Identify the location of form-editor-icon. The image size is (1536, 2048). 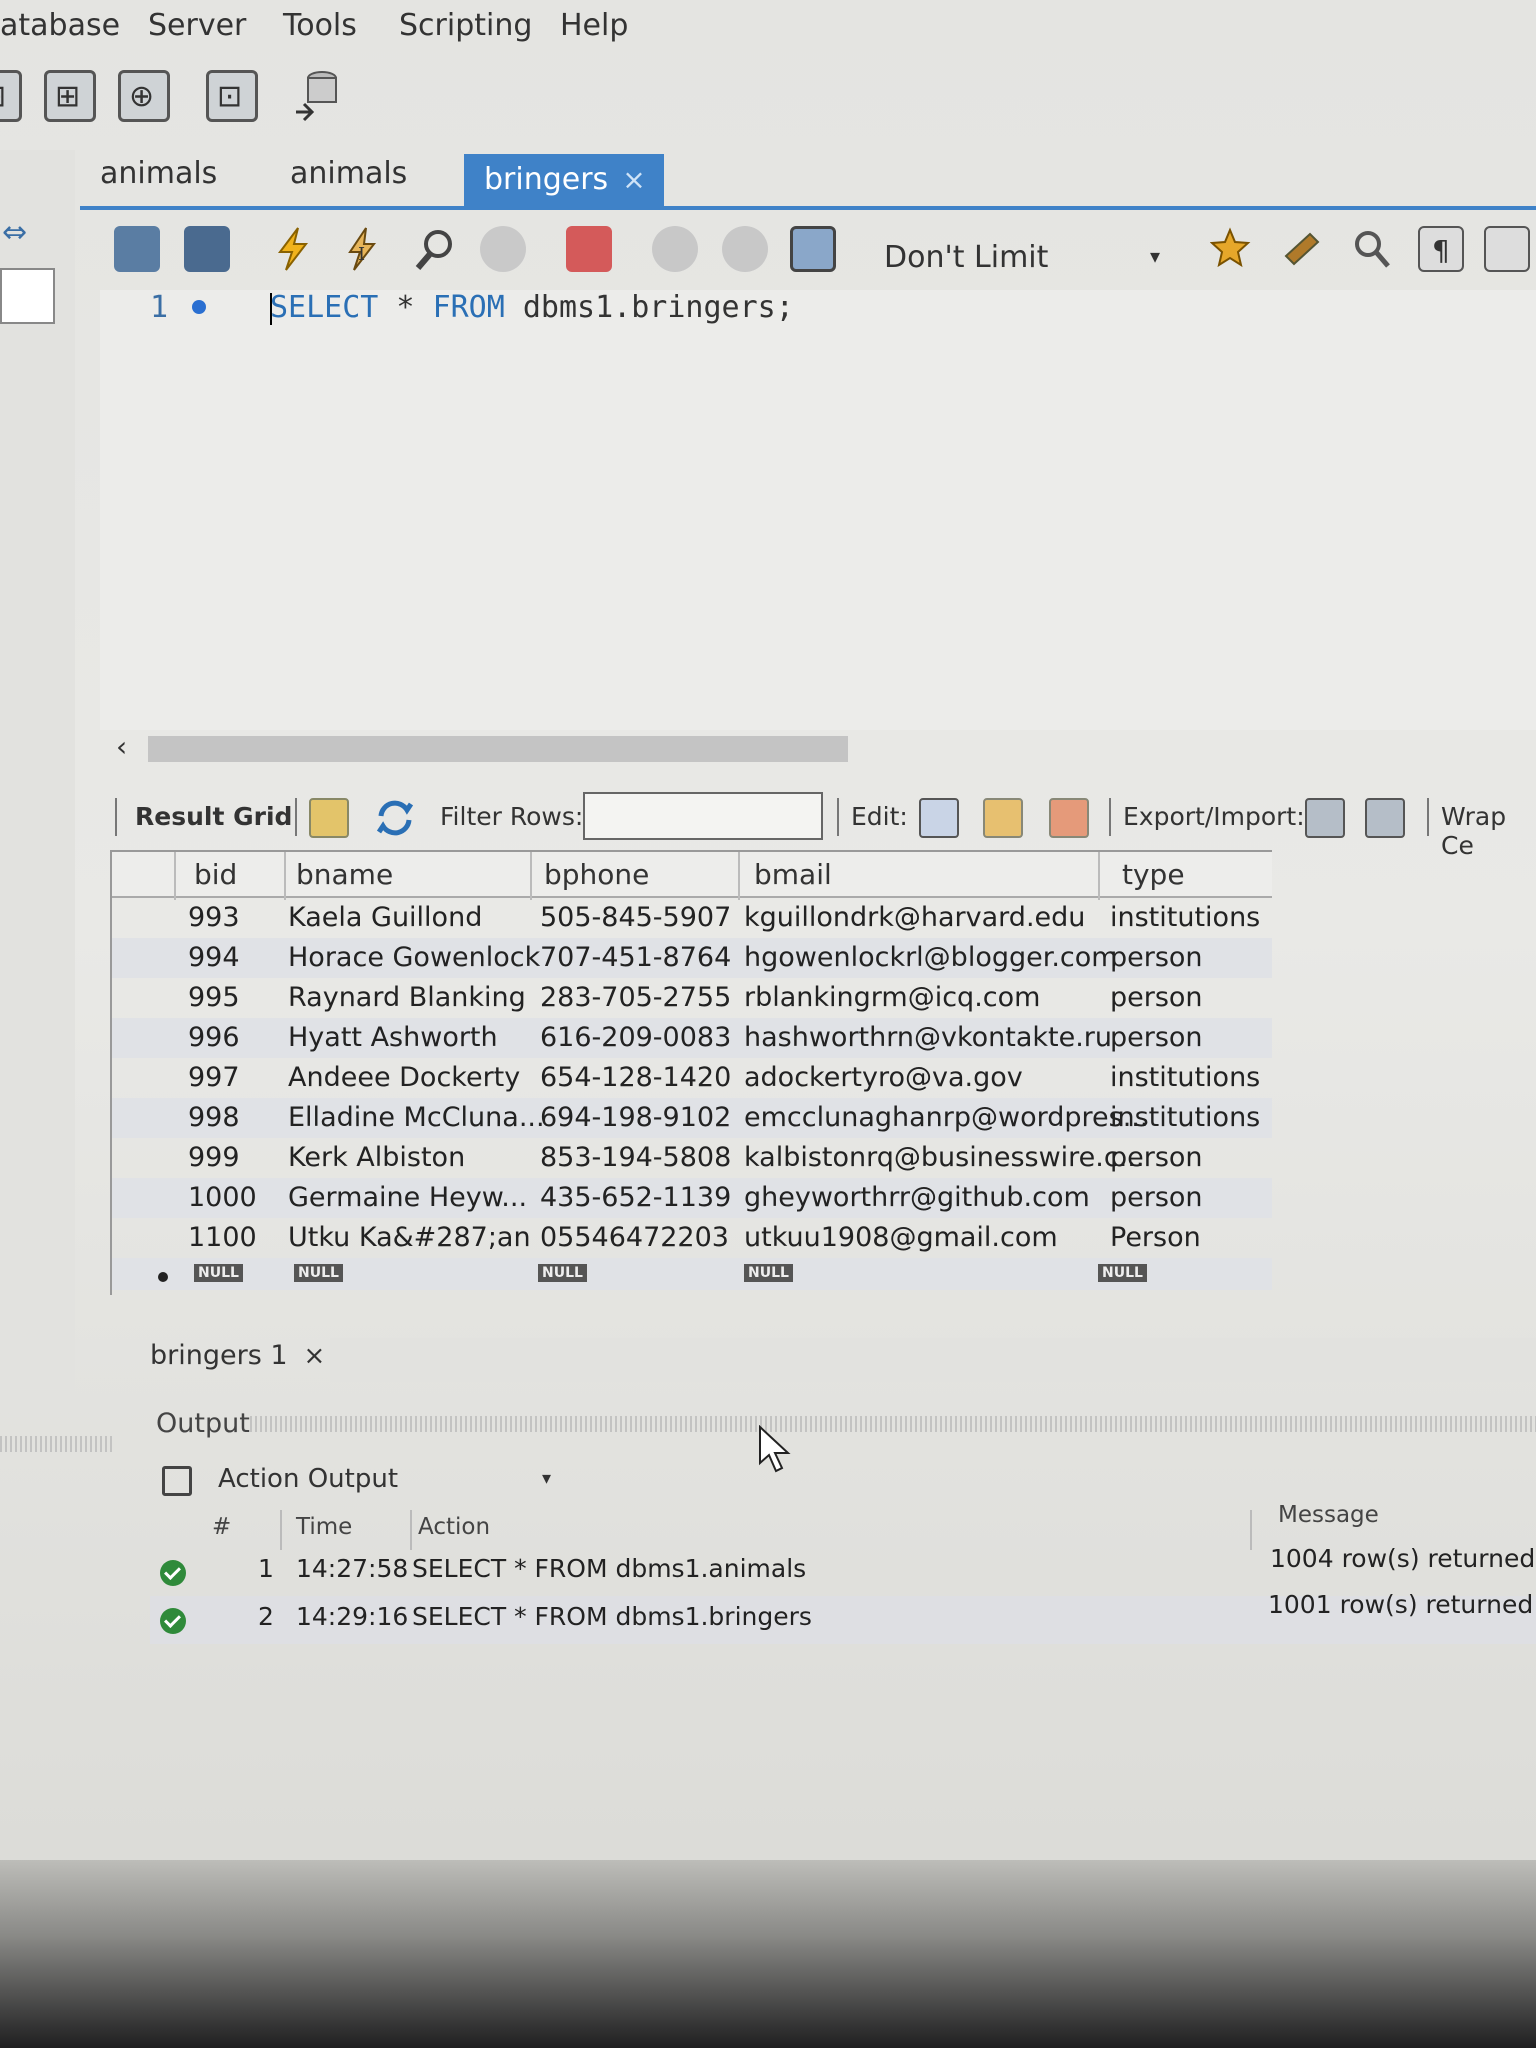
(329, 818).